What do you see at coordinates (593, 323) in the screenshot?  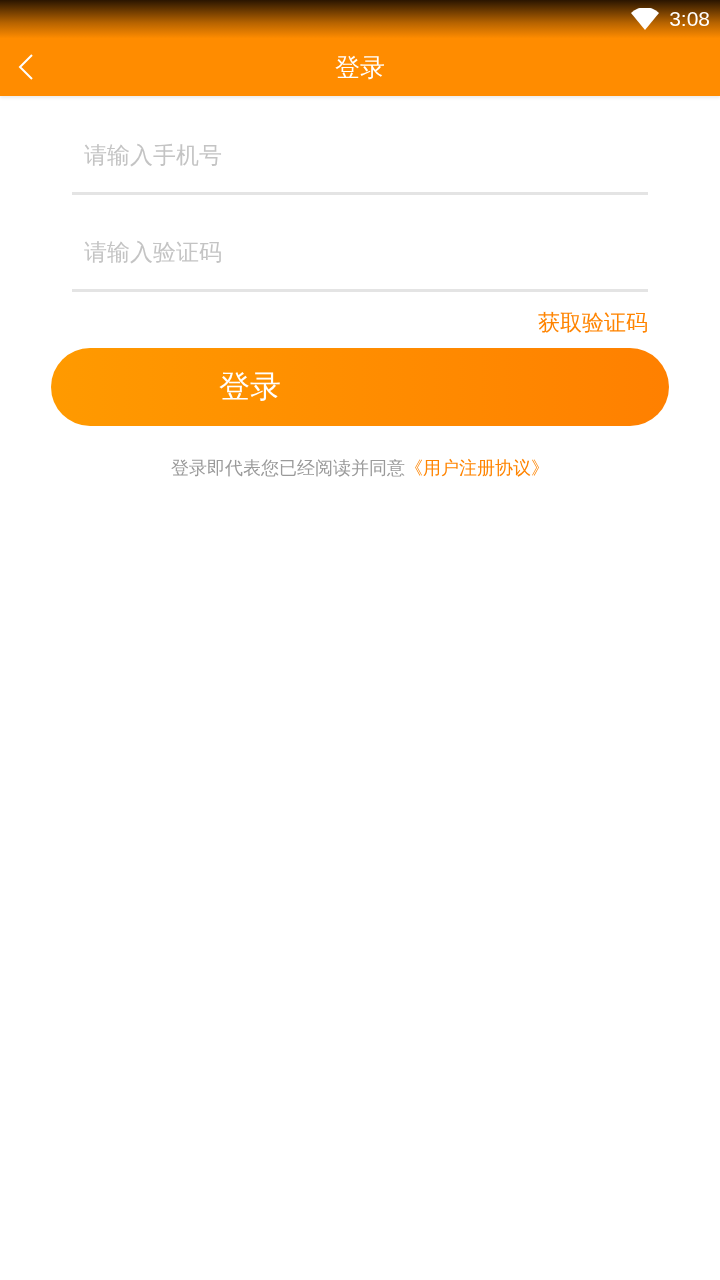 I see `get-code-link: 获取验证码` at bounding box center [593, 323].